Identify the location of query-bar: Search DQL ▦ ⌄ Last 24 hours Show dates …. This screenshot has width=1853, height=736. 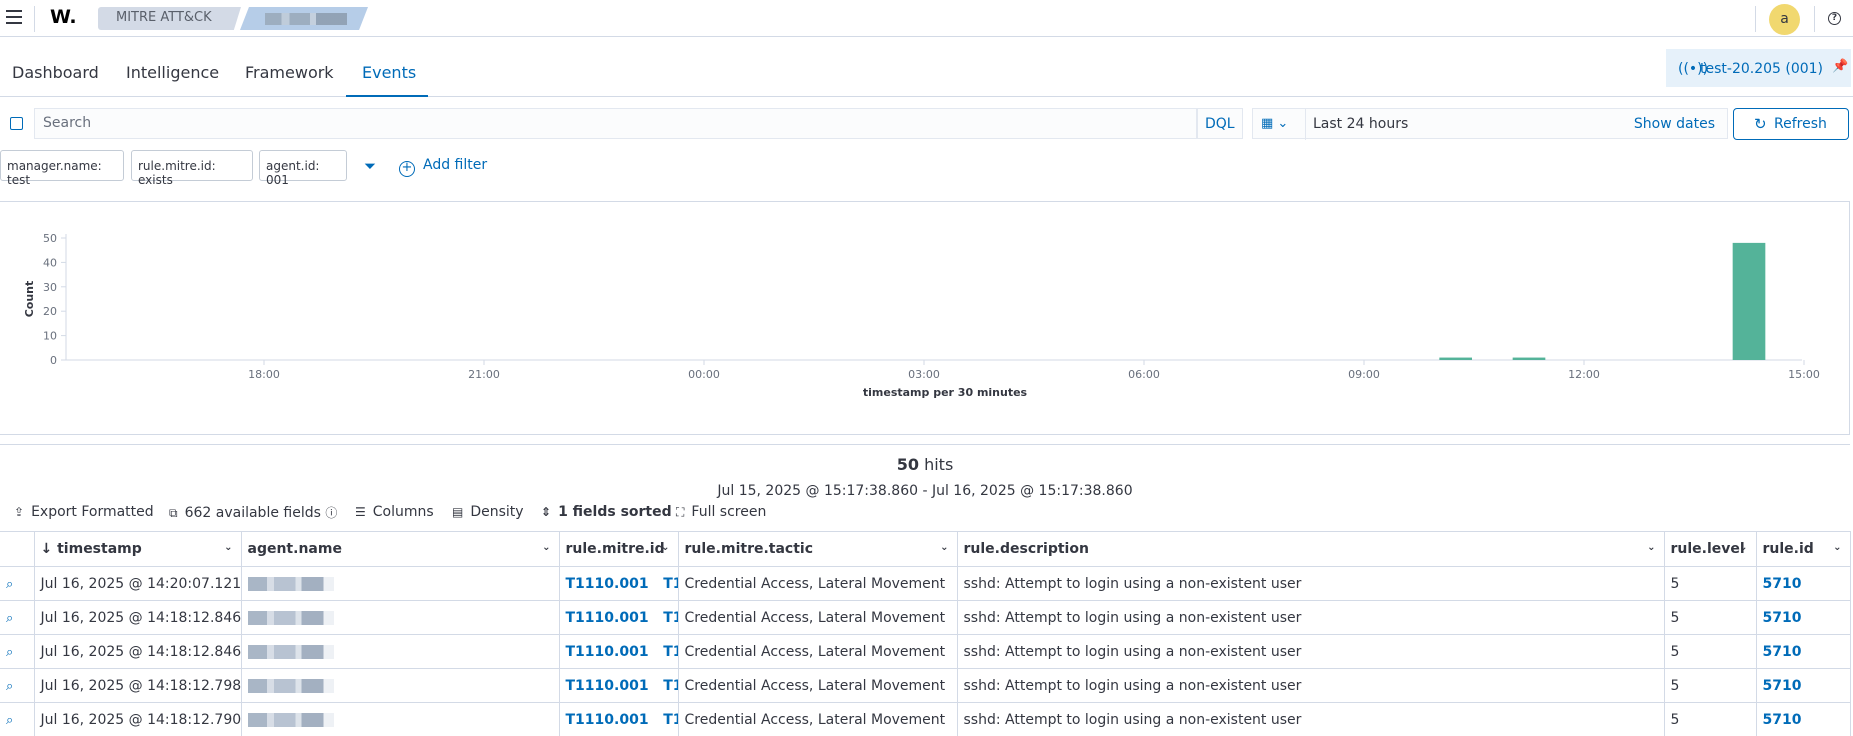
(926, 124).